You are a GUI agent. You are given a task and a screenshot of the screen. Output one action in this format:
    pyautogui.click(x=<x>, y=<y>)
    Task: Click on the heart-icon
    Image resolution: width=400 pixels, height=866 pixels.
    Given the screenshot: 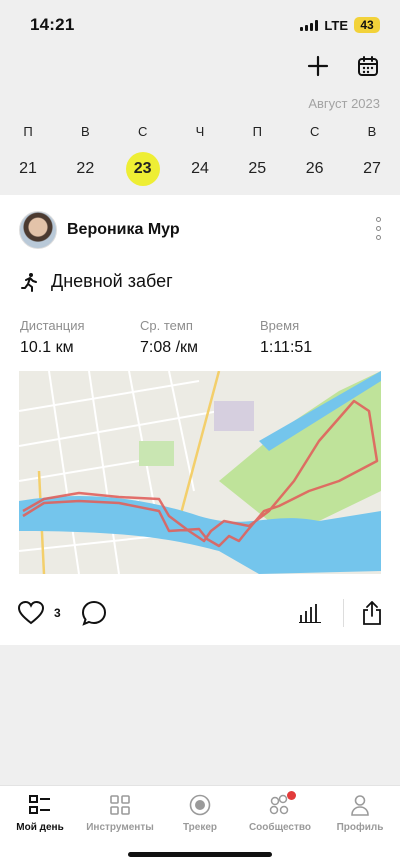 What is the action you would take?
    pyautogui.click(x=31, y=613)
    